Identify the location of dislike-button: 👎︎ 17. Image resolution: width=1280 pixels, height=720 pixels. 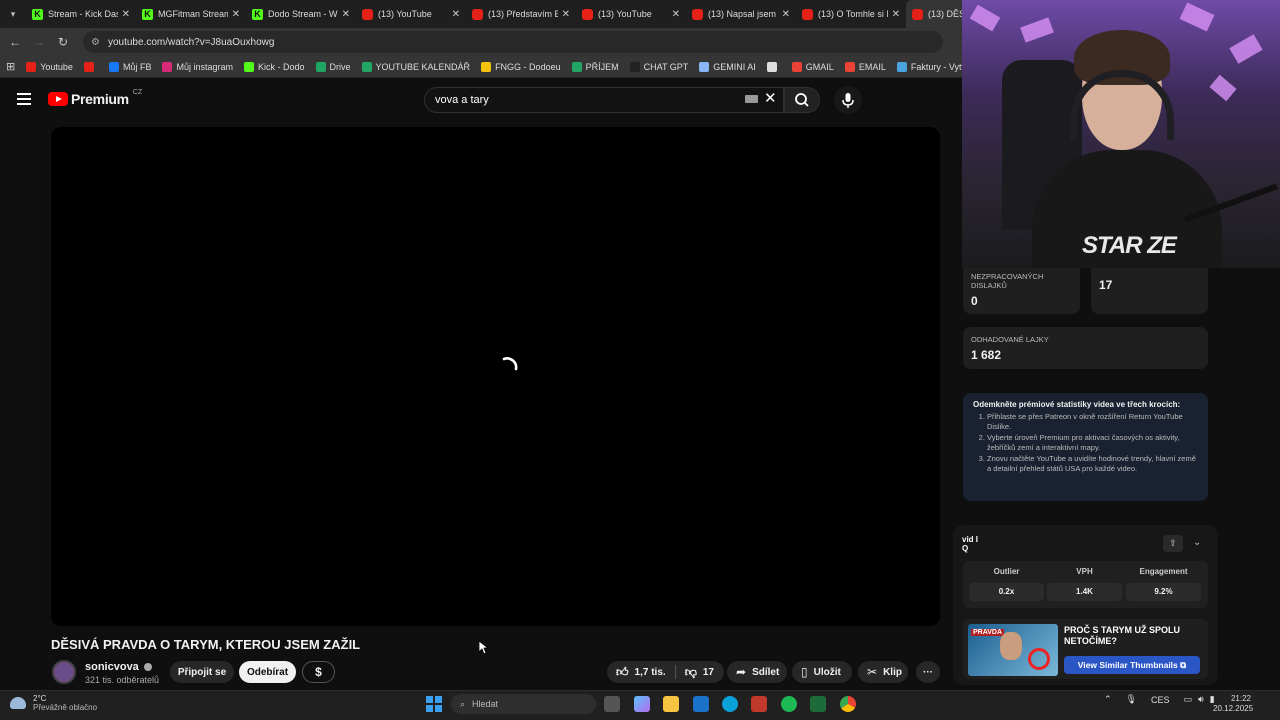
(699, 672).